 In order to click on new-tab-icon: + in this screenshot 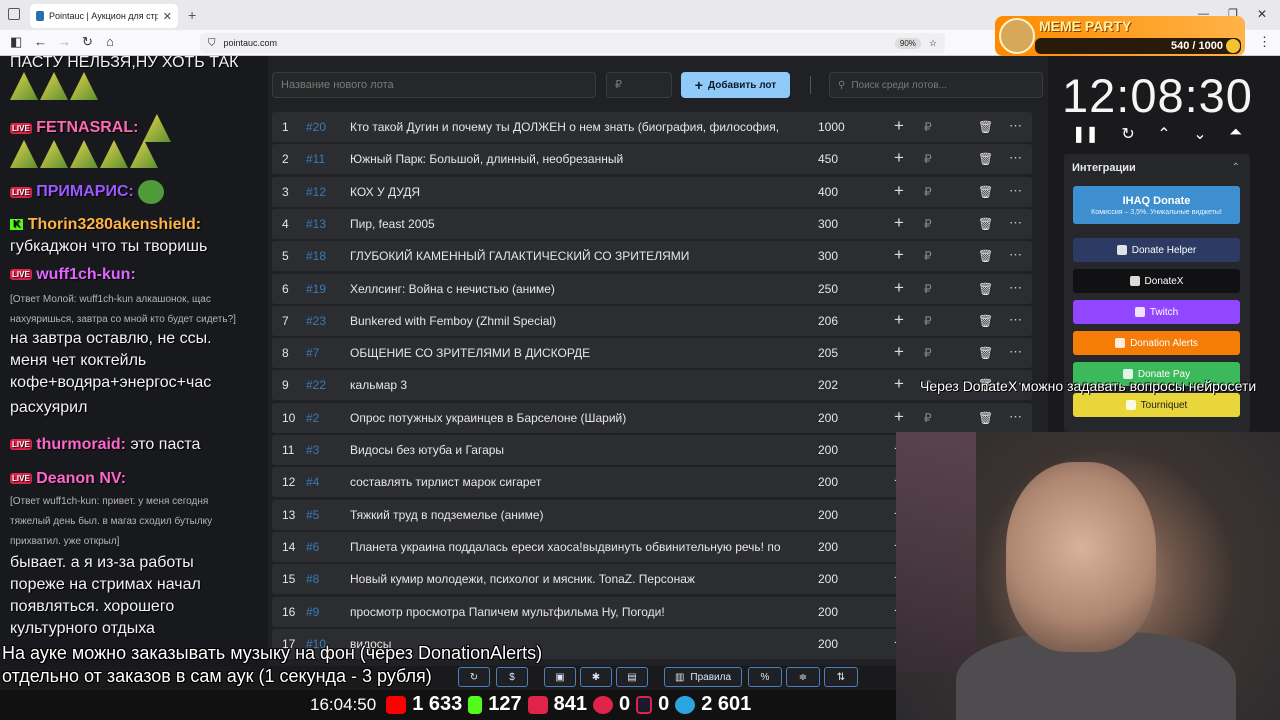, I will do `click(192, 15)`.